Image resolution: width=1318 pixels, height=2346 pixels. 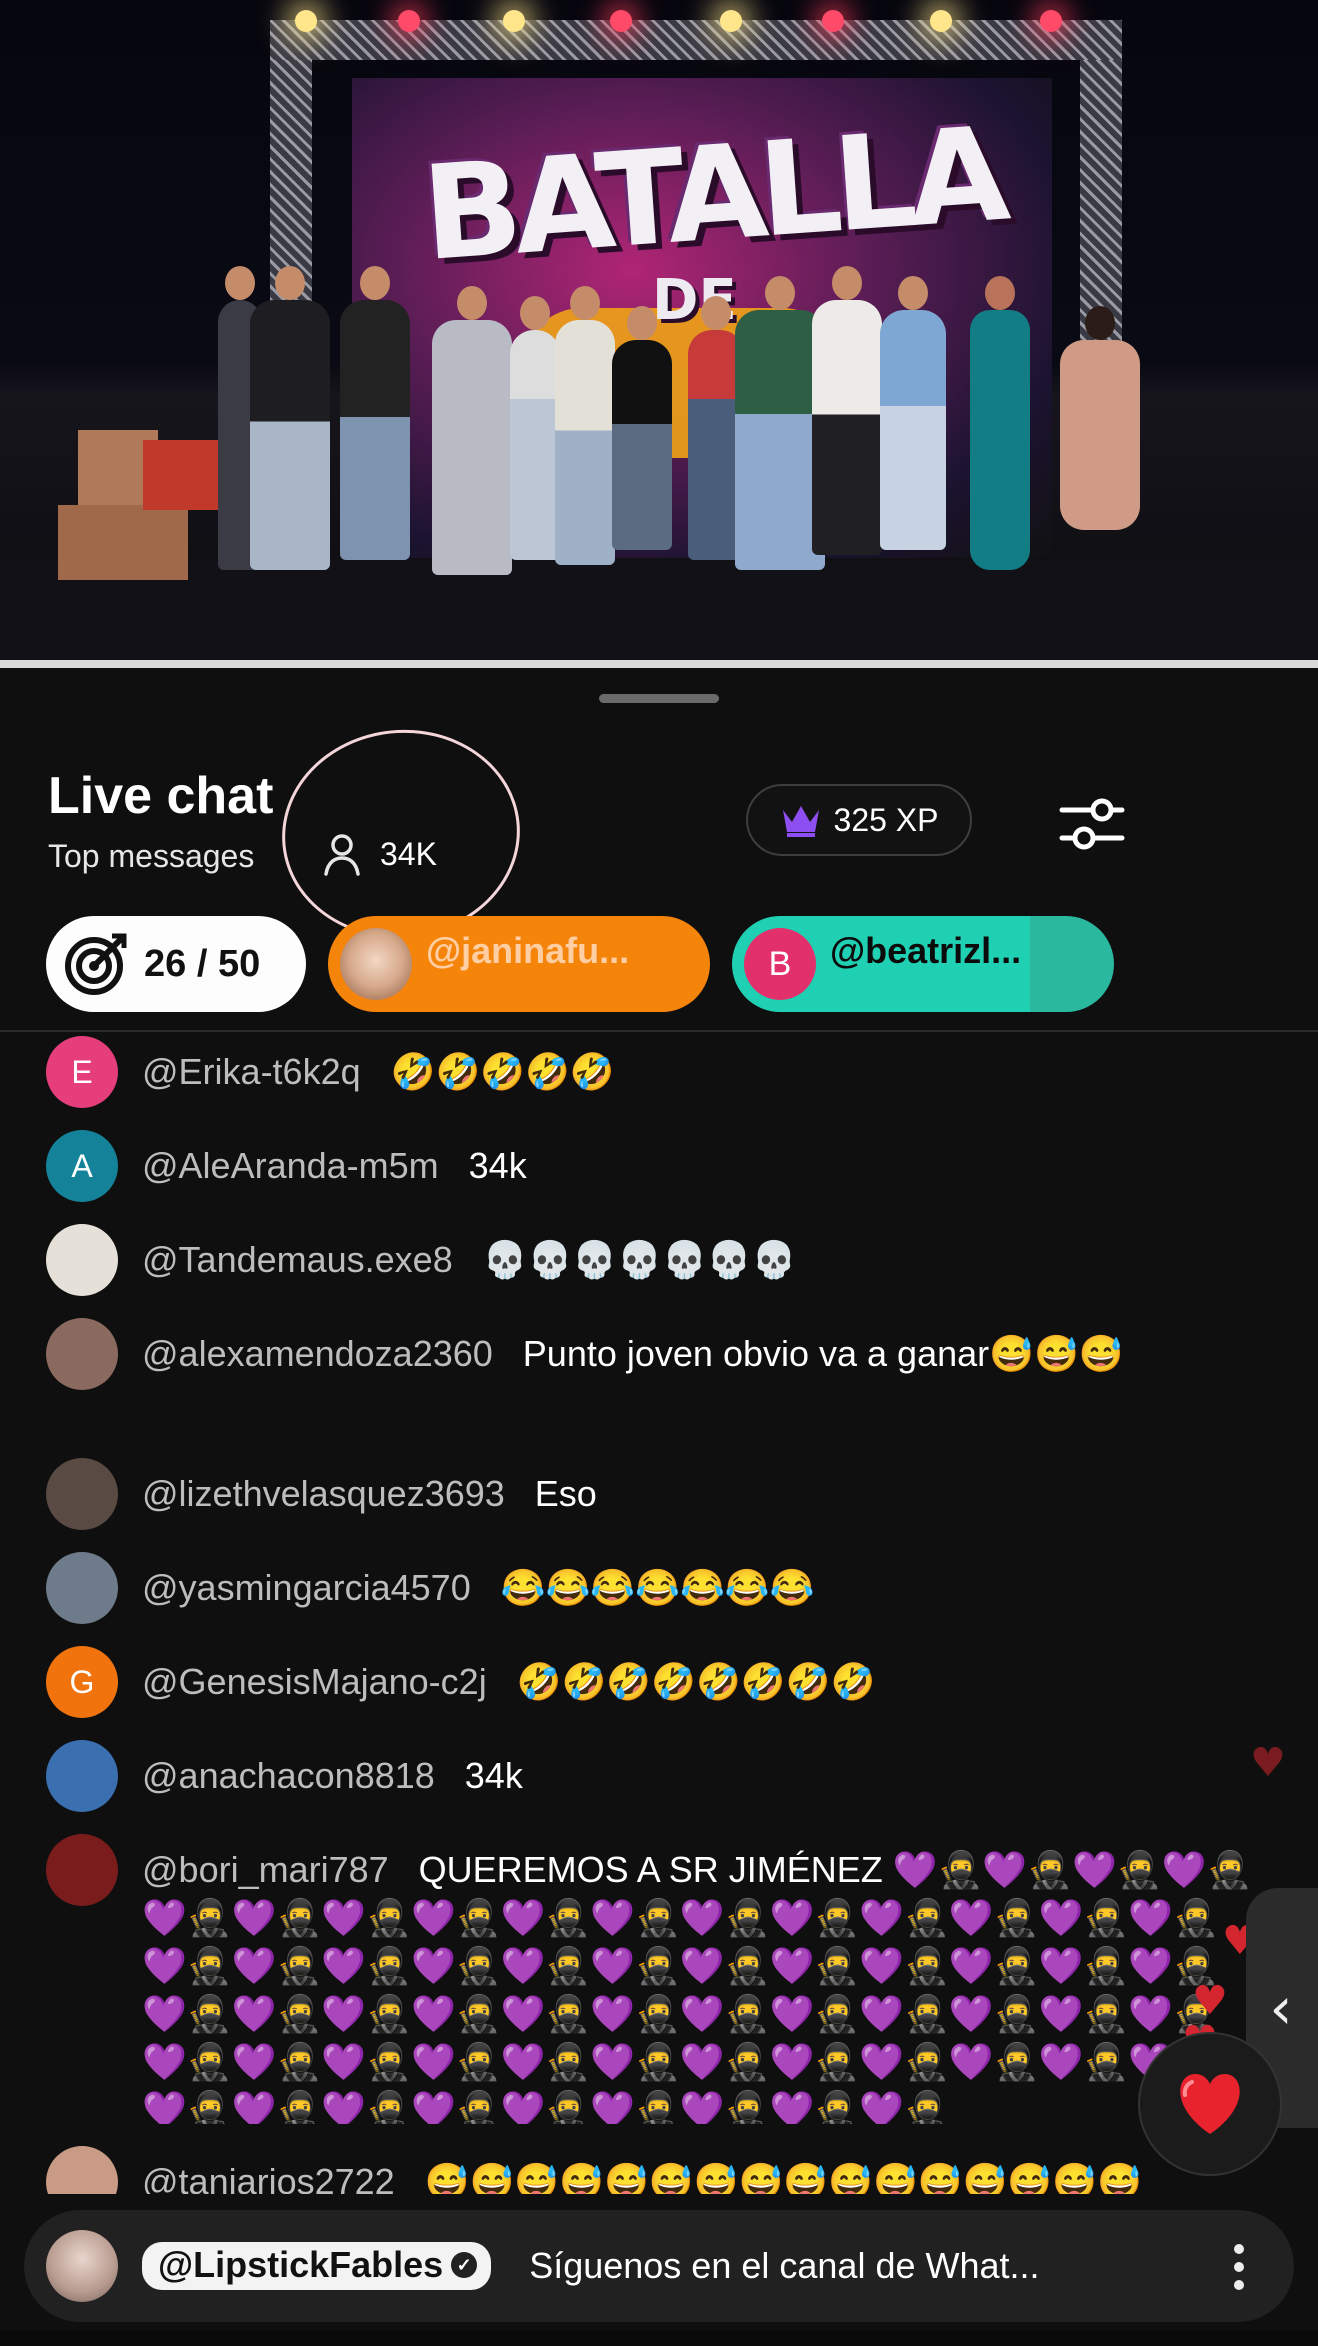 I want to click on message-author: @alexamendoza2360, so click(x=317, y=1353).